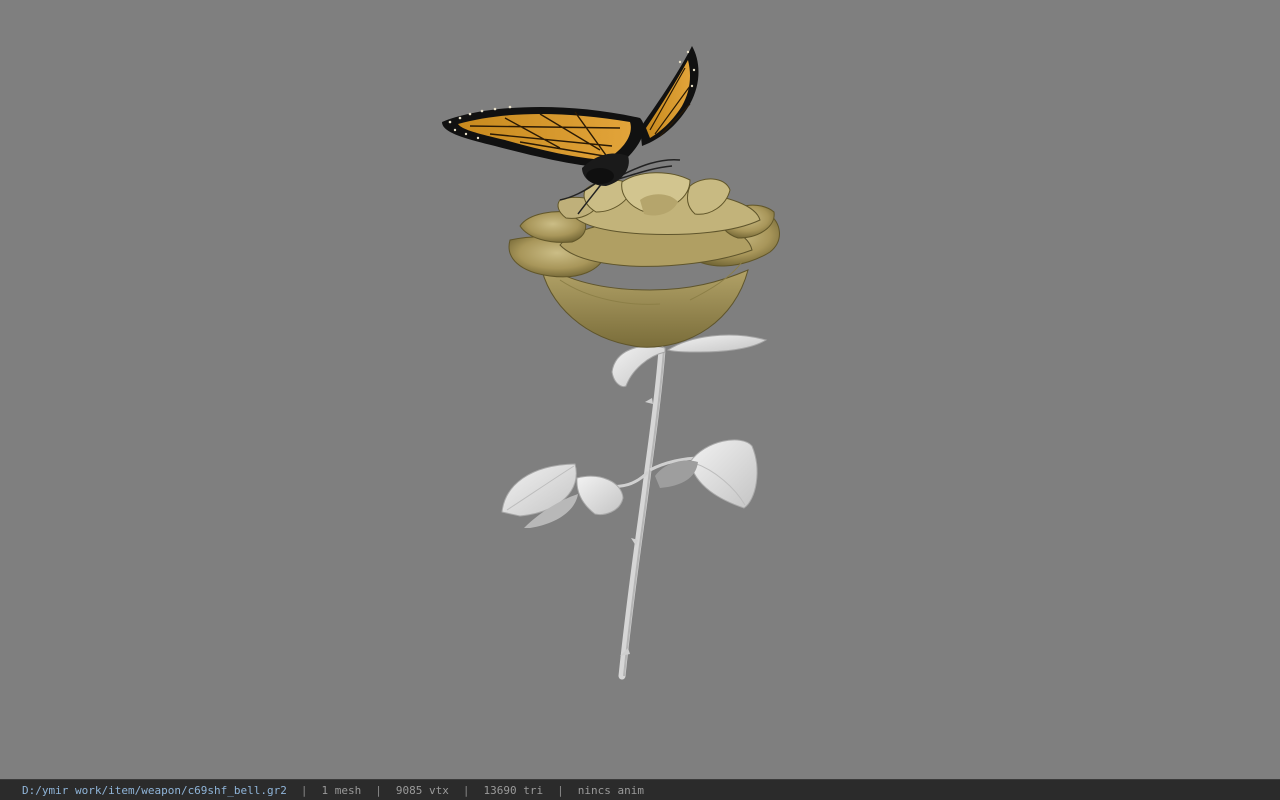 The height and width of the screenshot is (800, 1280). What do you see at coordinates (610, 790) in the screenshot?
I see `animation-status-label: nincs anim` at bounding box center [610, 790].